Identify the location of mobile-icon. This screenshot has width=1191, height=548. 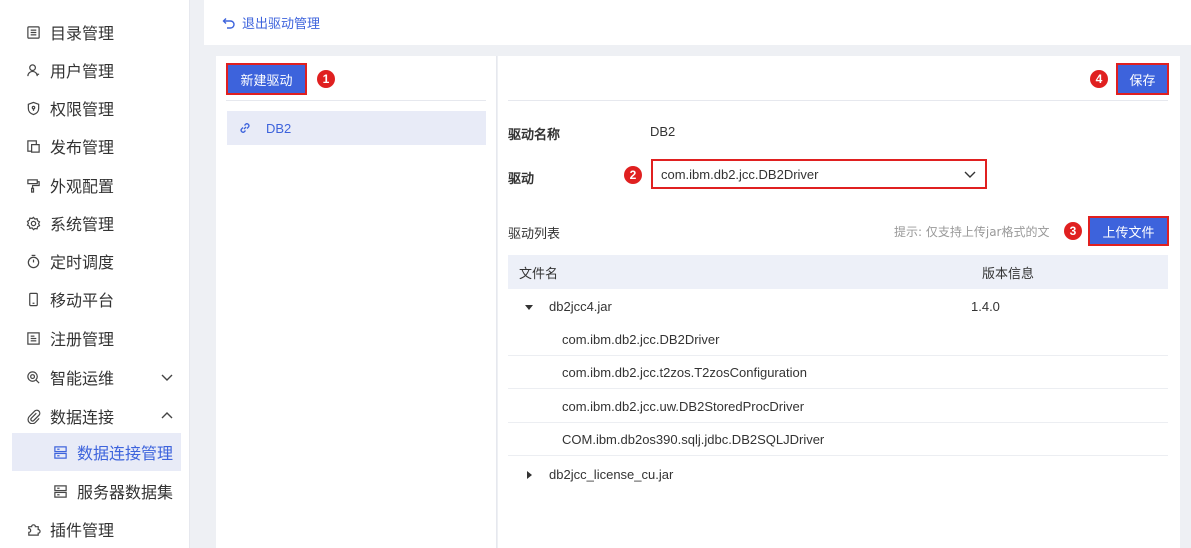
(33, 299).